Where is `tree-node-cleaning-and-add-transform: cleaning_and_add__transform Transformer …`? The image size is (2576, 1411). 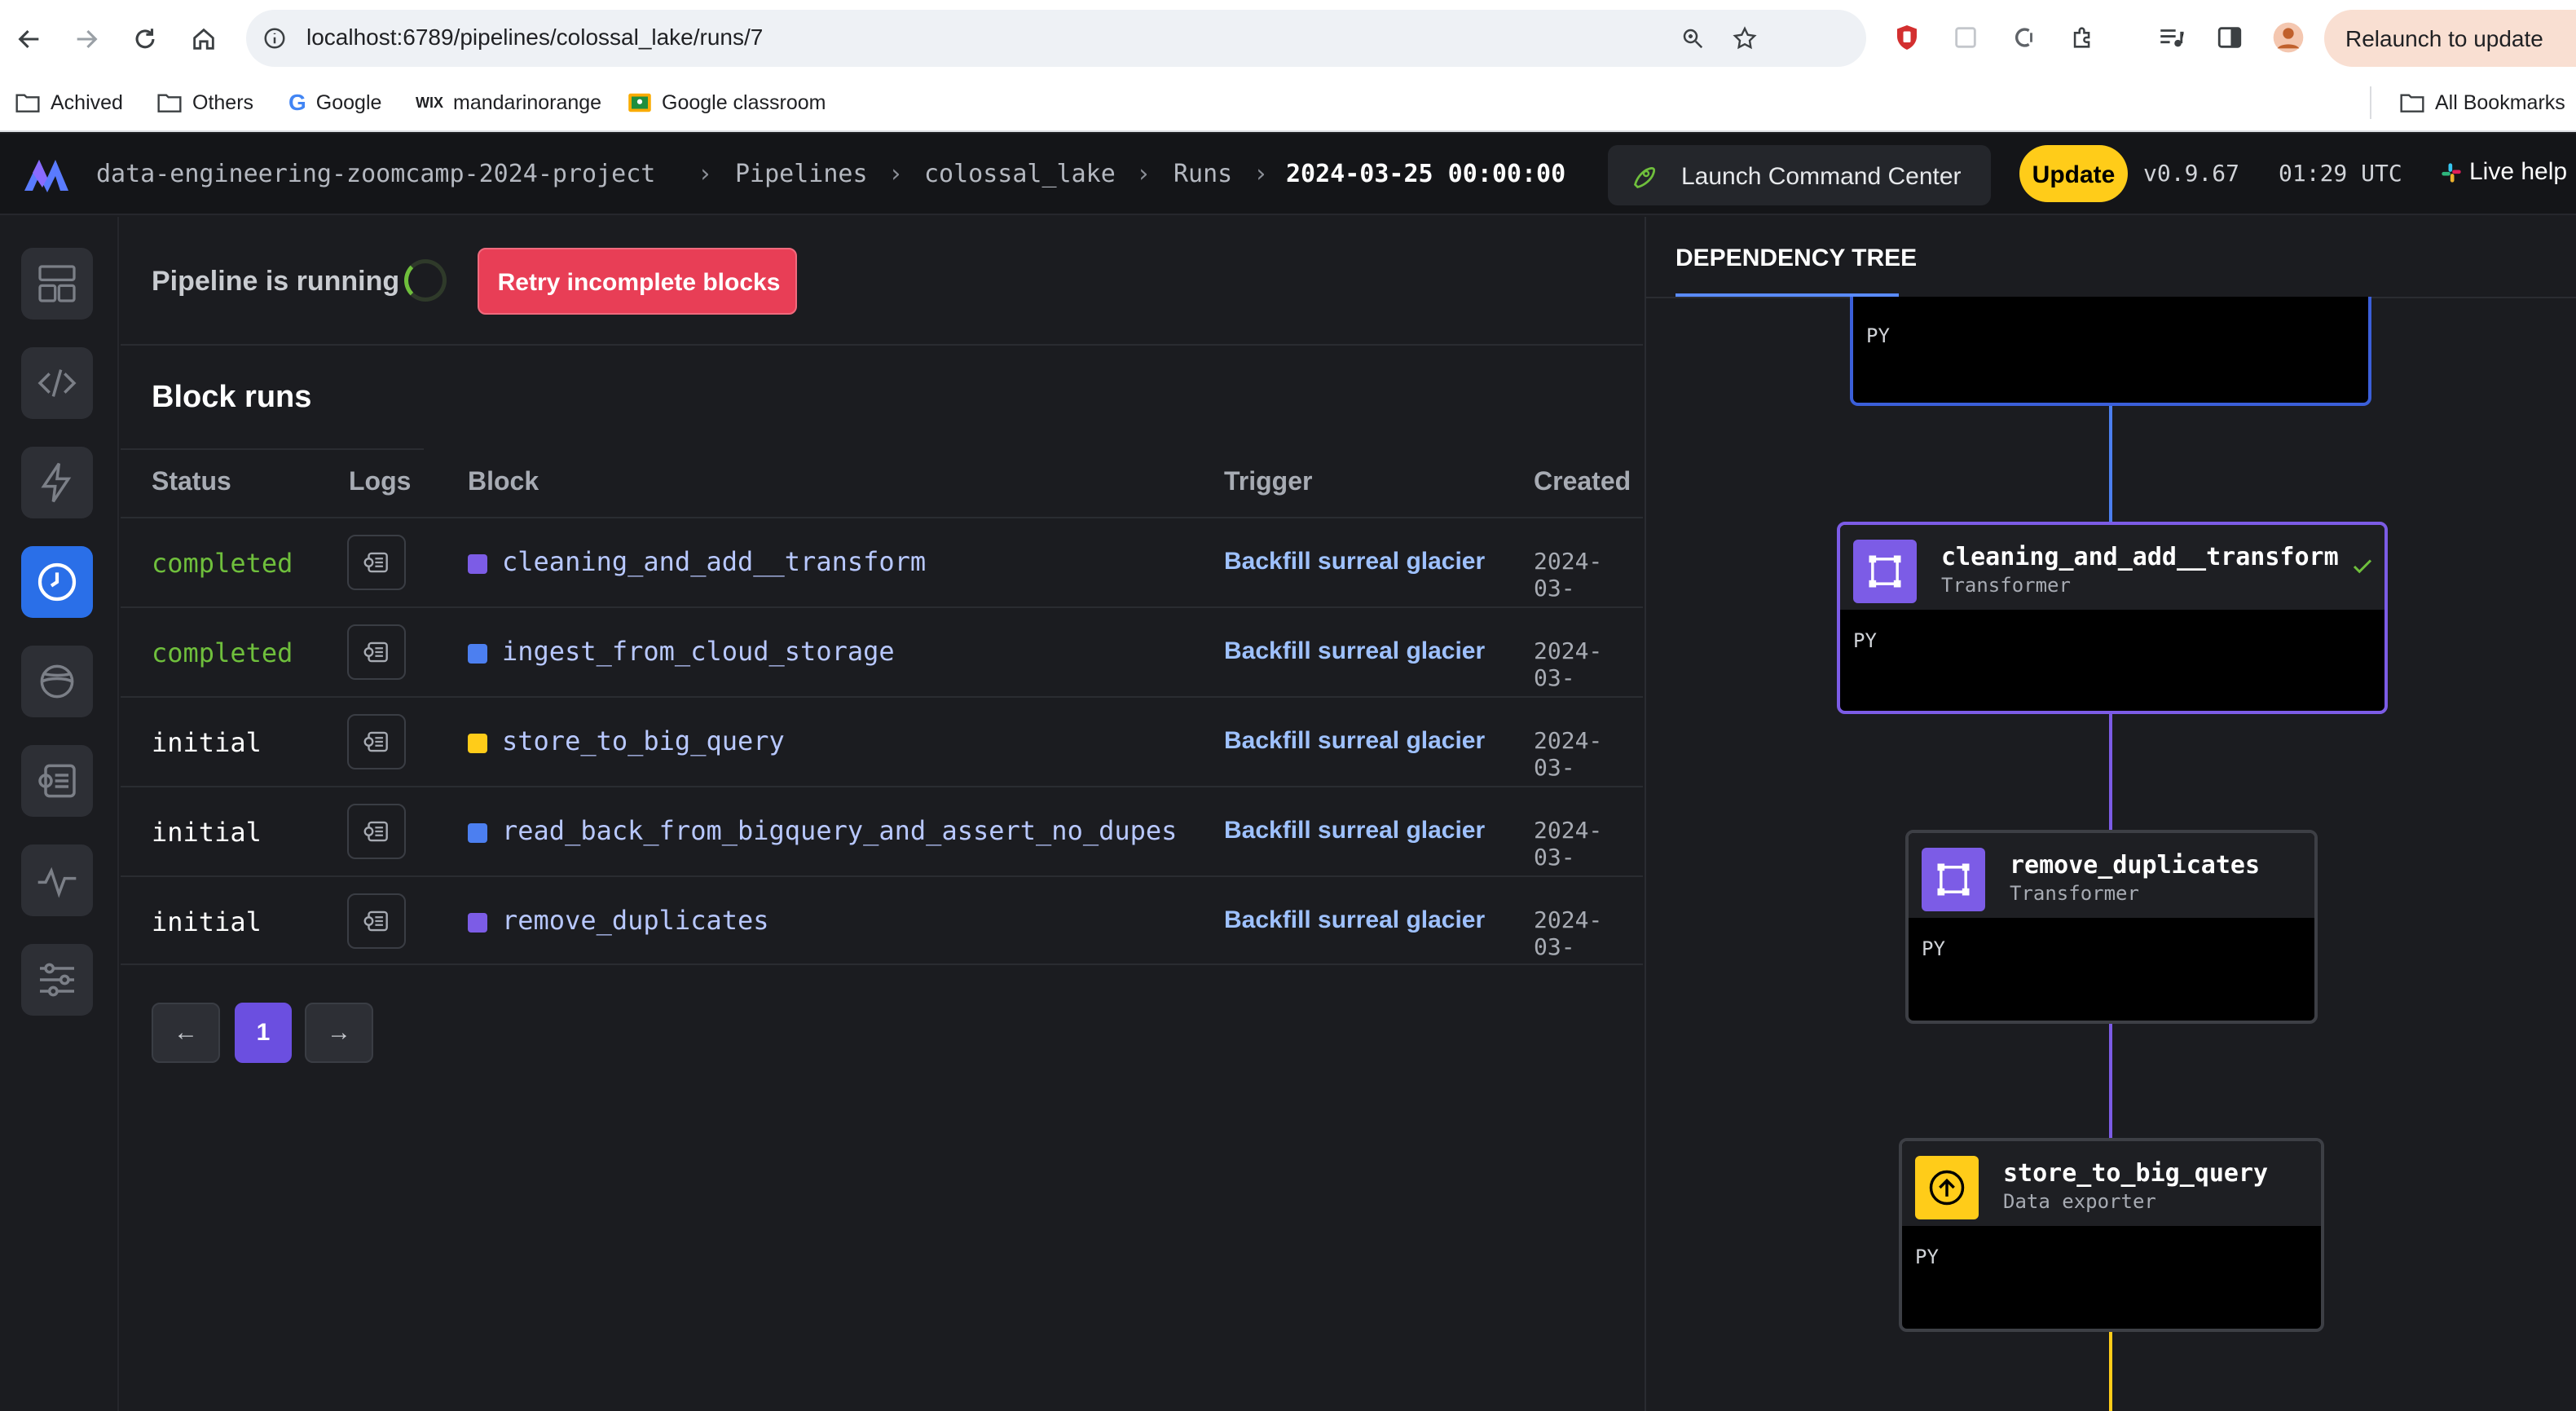
tree-node-cleaning-and-add-transform: cleaning_and_add__transform Transformer … is located at coordinates (2112, 618).